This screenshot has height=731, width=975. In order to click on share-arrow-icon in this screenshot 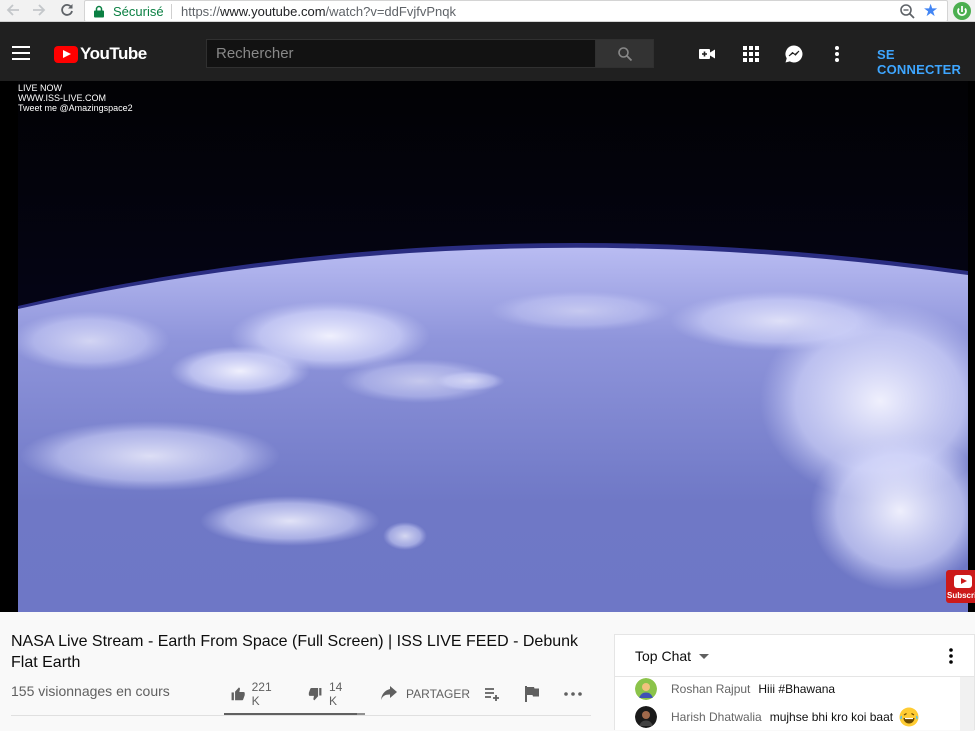, I will do `click(389, 693)`.